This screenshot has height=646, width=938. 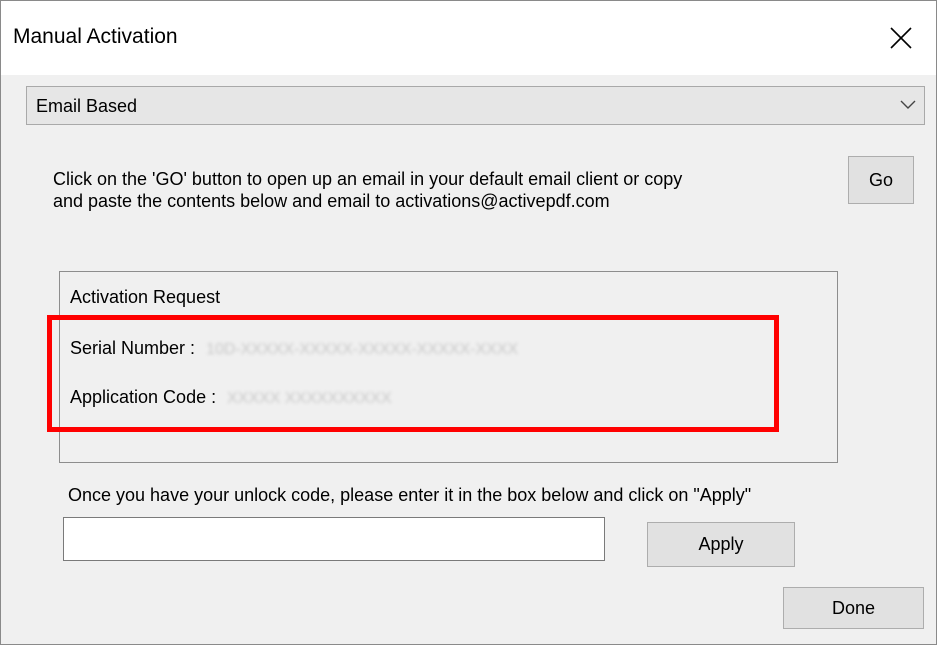 I want to click on done-button: Done, so click(x=853, y=608).